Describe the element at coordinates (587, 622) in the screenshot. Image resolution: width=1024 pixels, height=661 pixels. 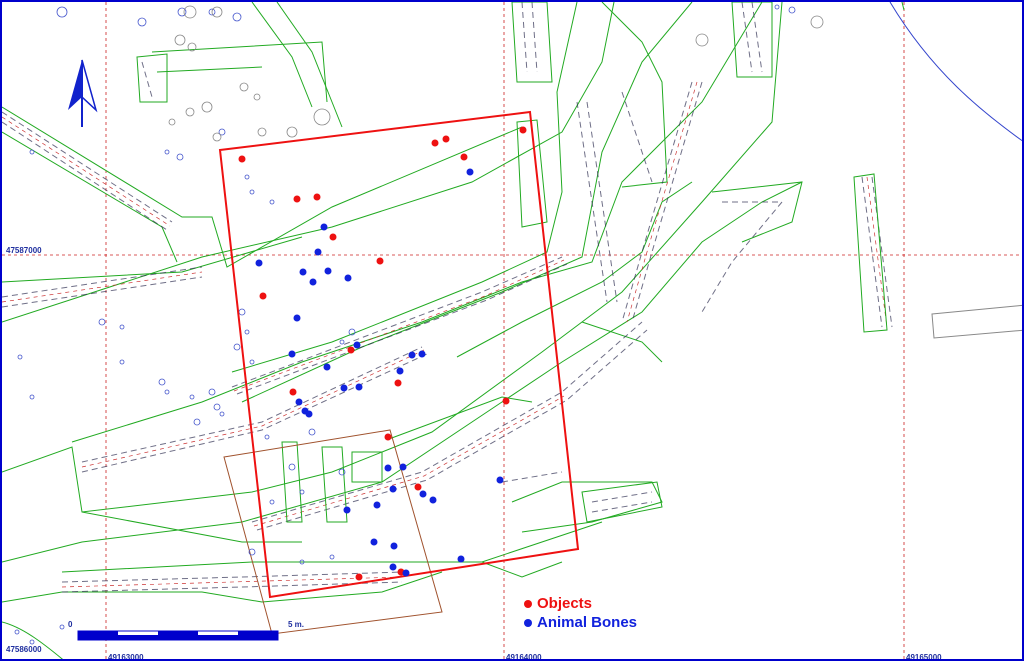
I see `legend-bones-label: Animal Bones` at that location.